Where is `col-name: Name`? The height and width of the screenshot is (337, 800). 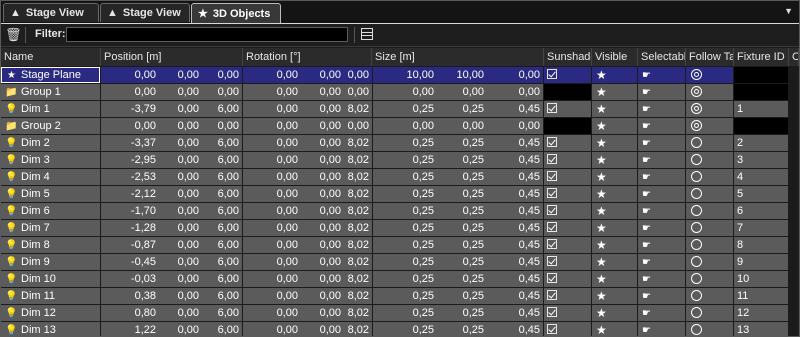 col-name: Name is located at coordinates (51, 57).